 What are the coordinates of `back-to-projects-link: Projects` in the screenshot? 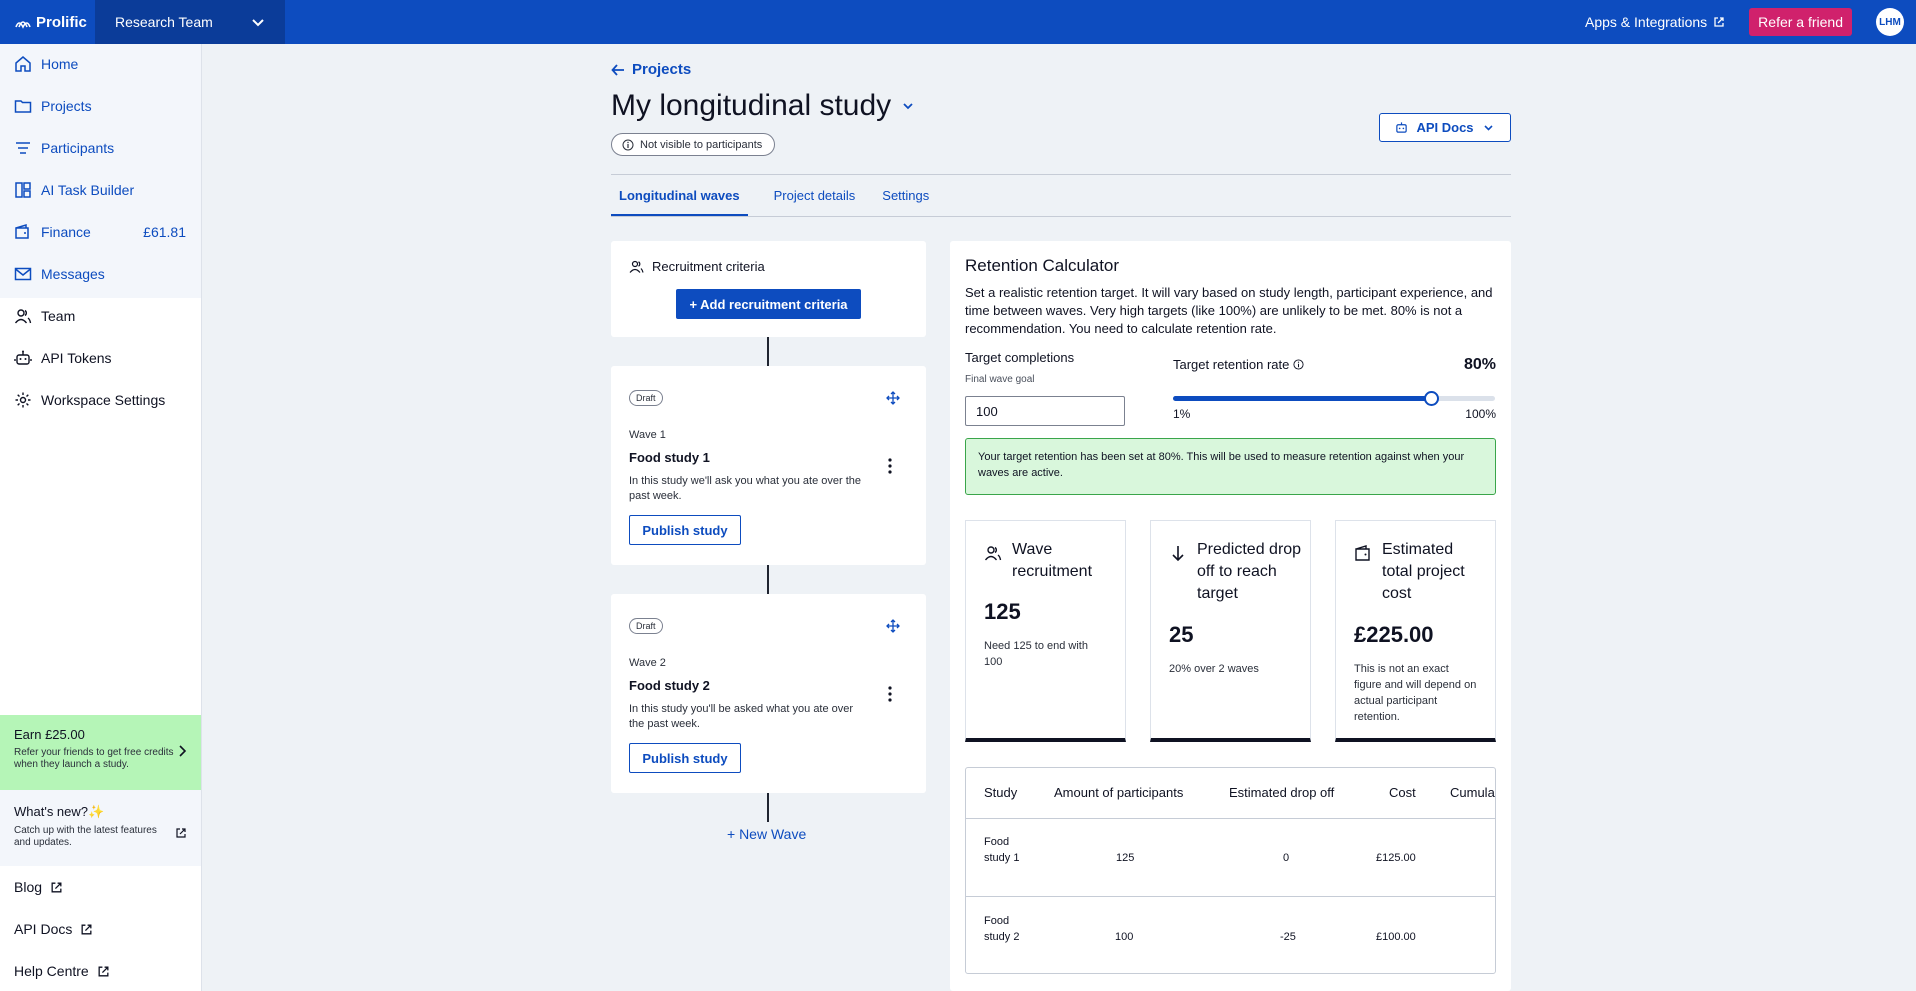 It's located at (651, 69).